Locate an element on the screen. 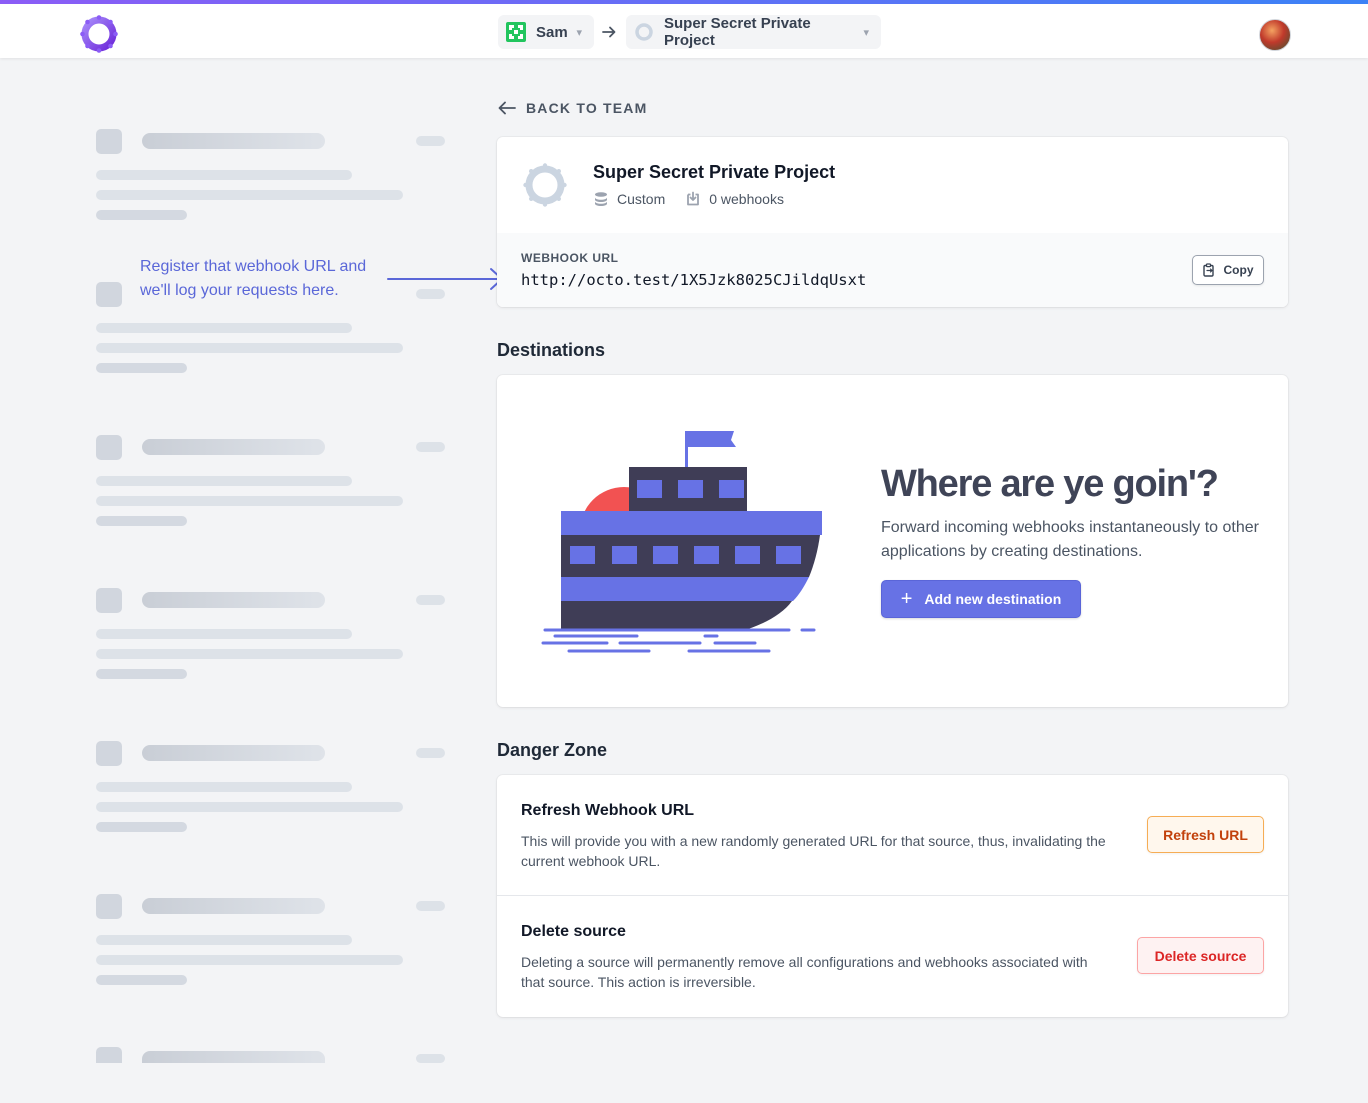  delete-source-title: Delete source is located at coordinates (573, 931).